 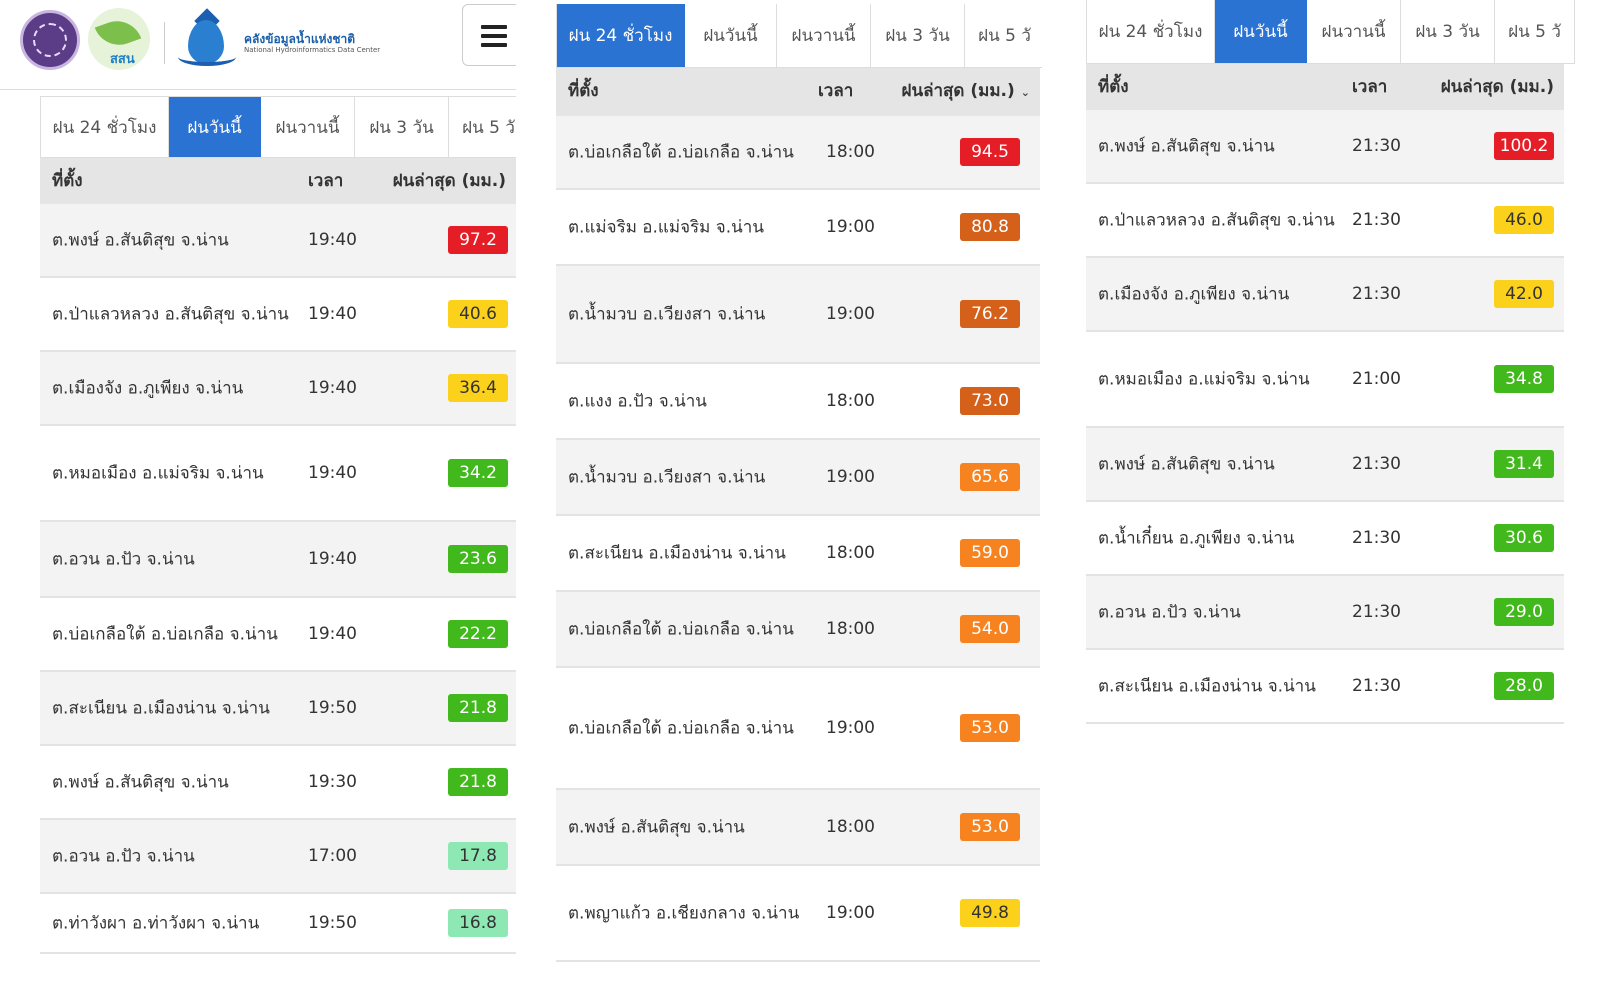 What do you see at coordinates (1325, 295) in the screenshot?
I see `table-row: ต.เมืองจัง อ.ภูเพียง จ.น่าน 21:30 42.0` at bounding box center [1325, 295].